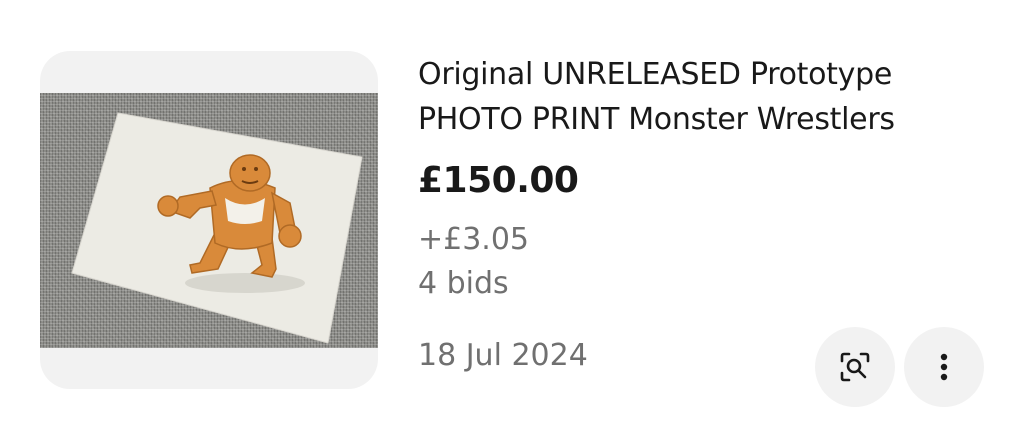 The image size is (1024, 444). What do you see at coordinates (474, 239) in the screenshot?
I see `shipping-cost: +£3.05` at bounding box center [474, 239].